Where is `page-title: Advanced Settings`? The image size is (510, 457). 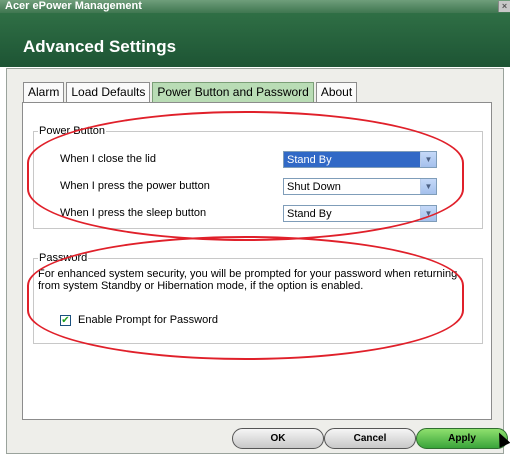
page-title: Advanced Settings is located at coordinates (100, 46).